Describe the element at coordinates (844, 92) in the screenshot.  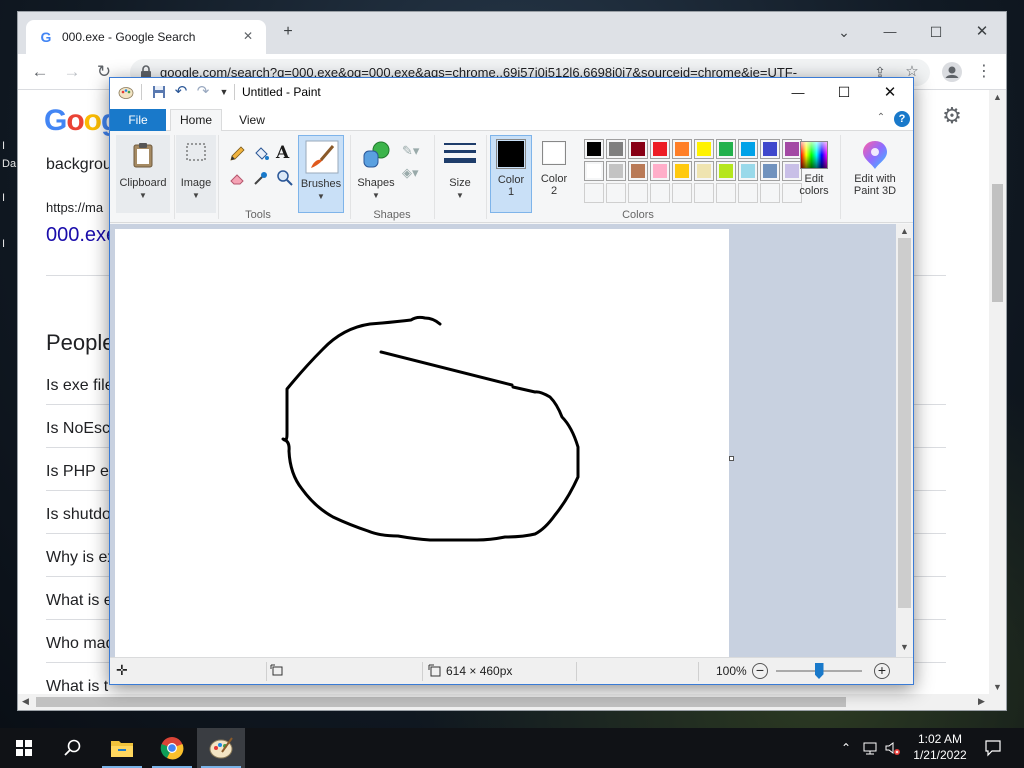
I see `paint-maximize-button: ☐` at that location.